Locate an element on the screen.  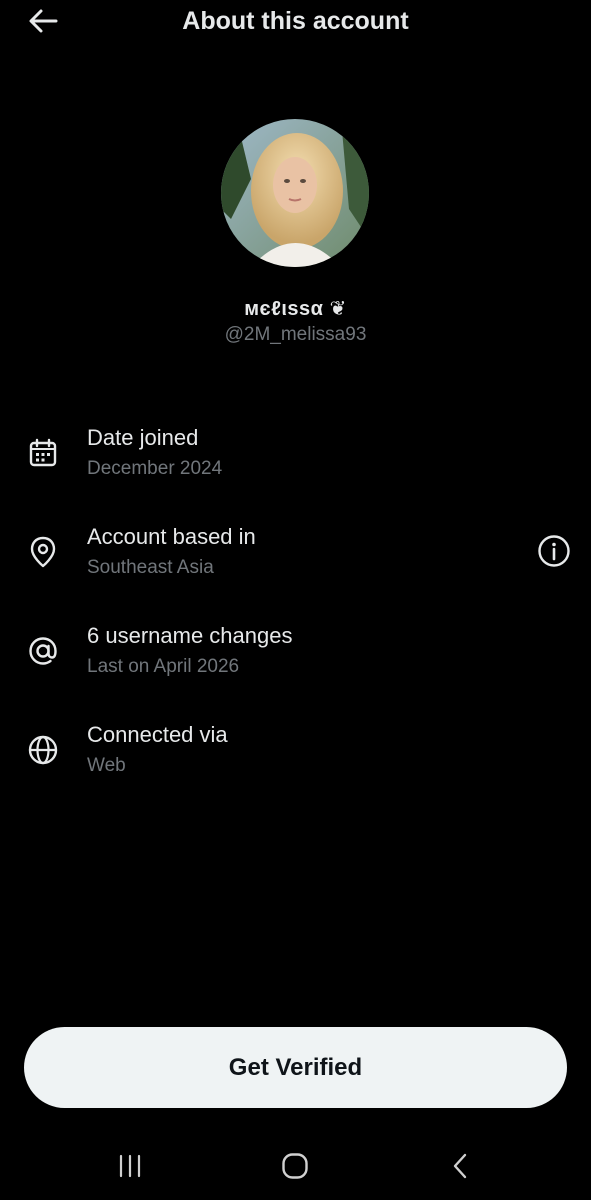
row-subtitle: Last on April 2026 is located at coordinates (163, 666).